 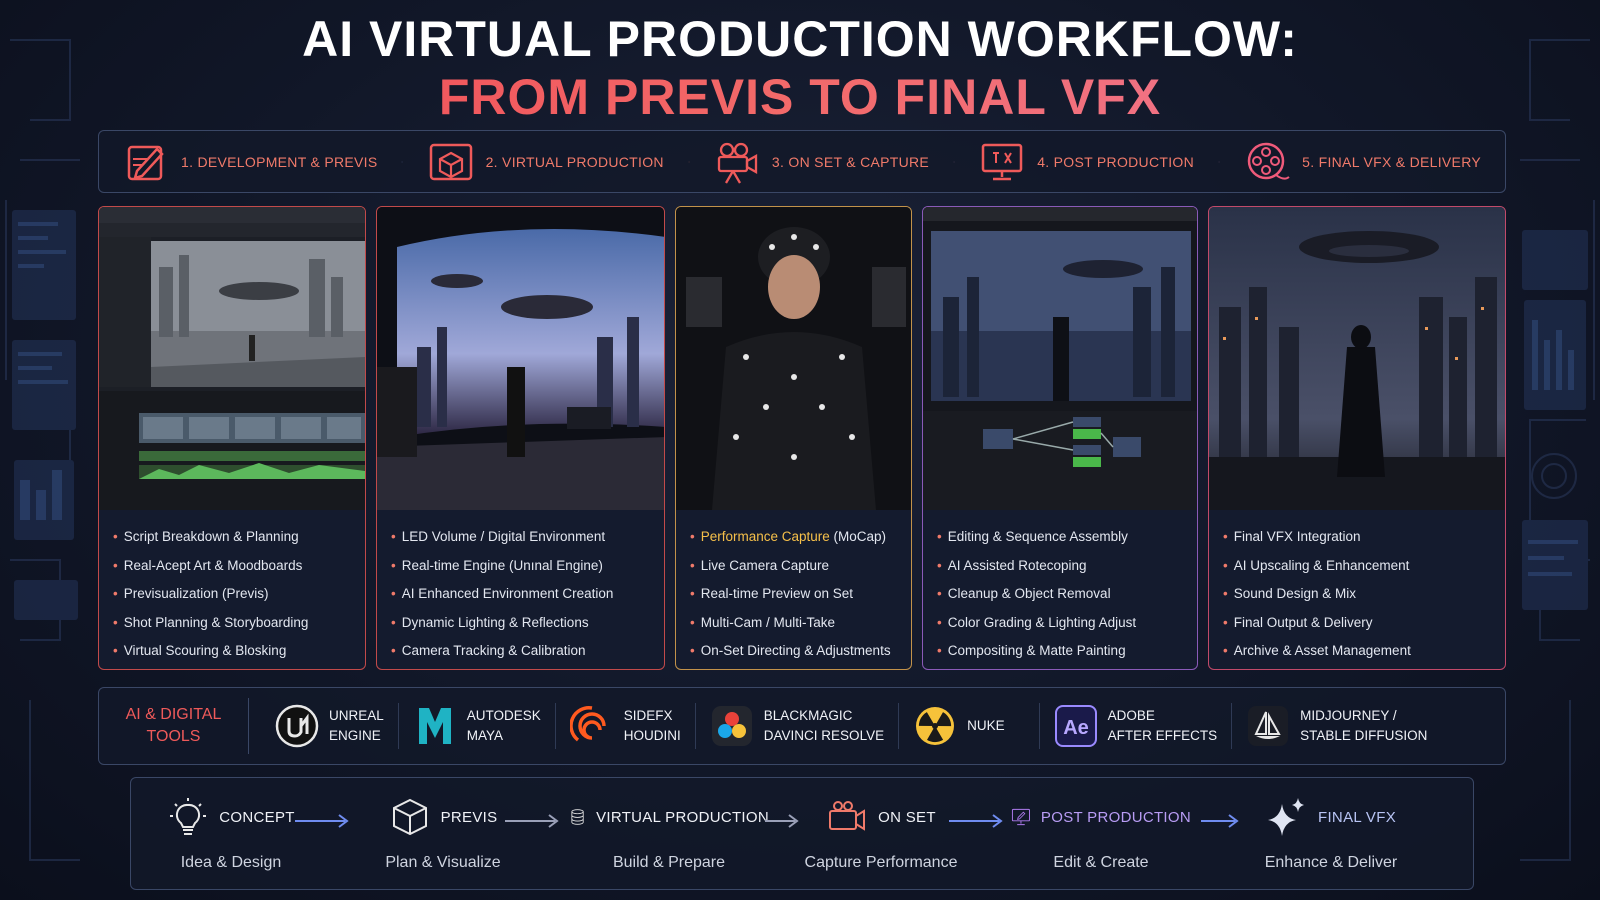 I want to click on list-item: Live Camera Capture, so click(x=796, y=566).